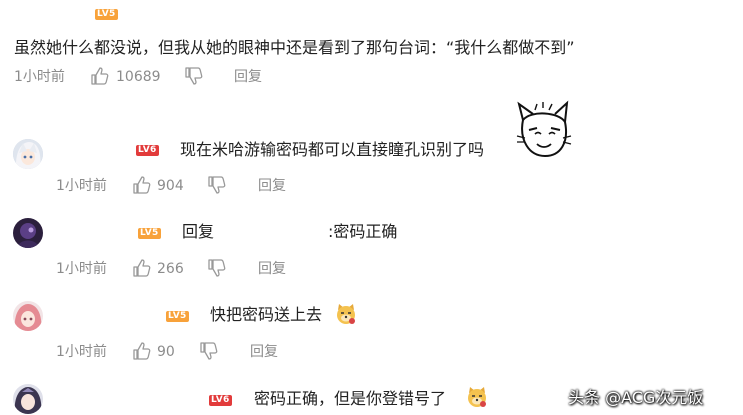 Image resolution: width=743 pixels, height=415 pixels. I want to click on comment-text: 虽然她什么都没说，但我从她的眼神中还是看到了那句台词：“我什么都做不到”, so click(294, 47).